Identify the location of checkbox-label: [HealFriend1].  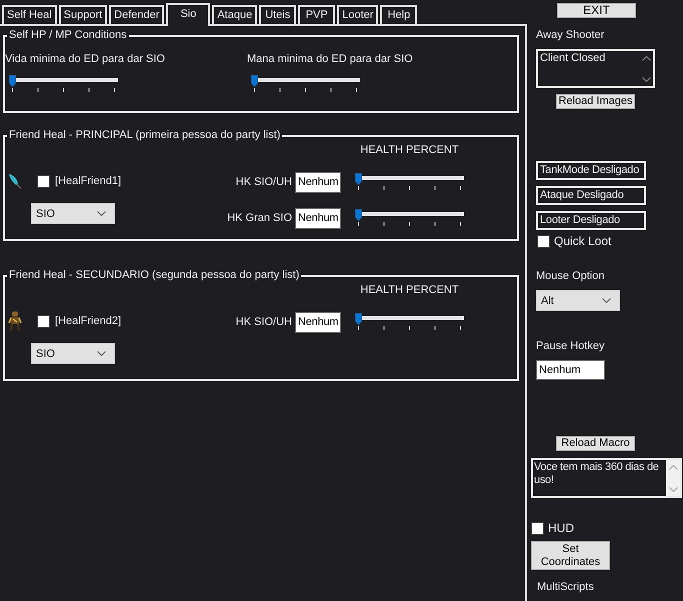
(88, 181).